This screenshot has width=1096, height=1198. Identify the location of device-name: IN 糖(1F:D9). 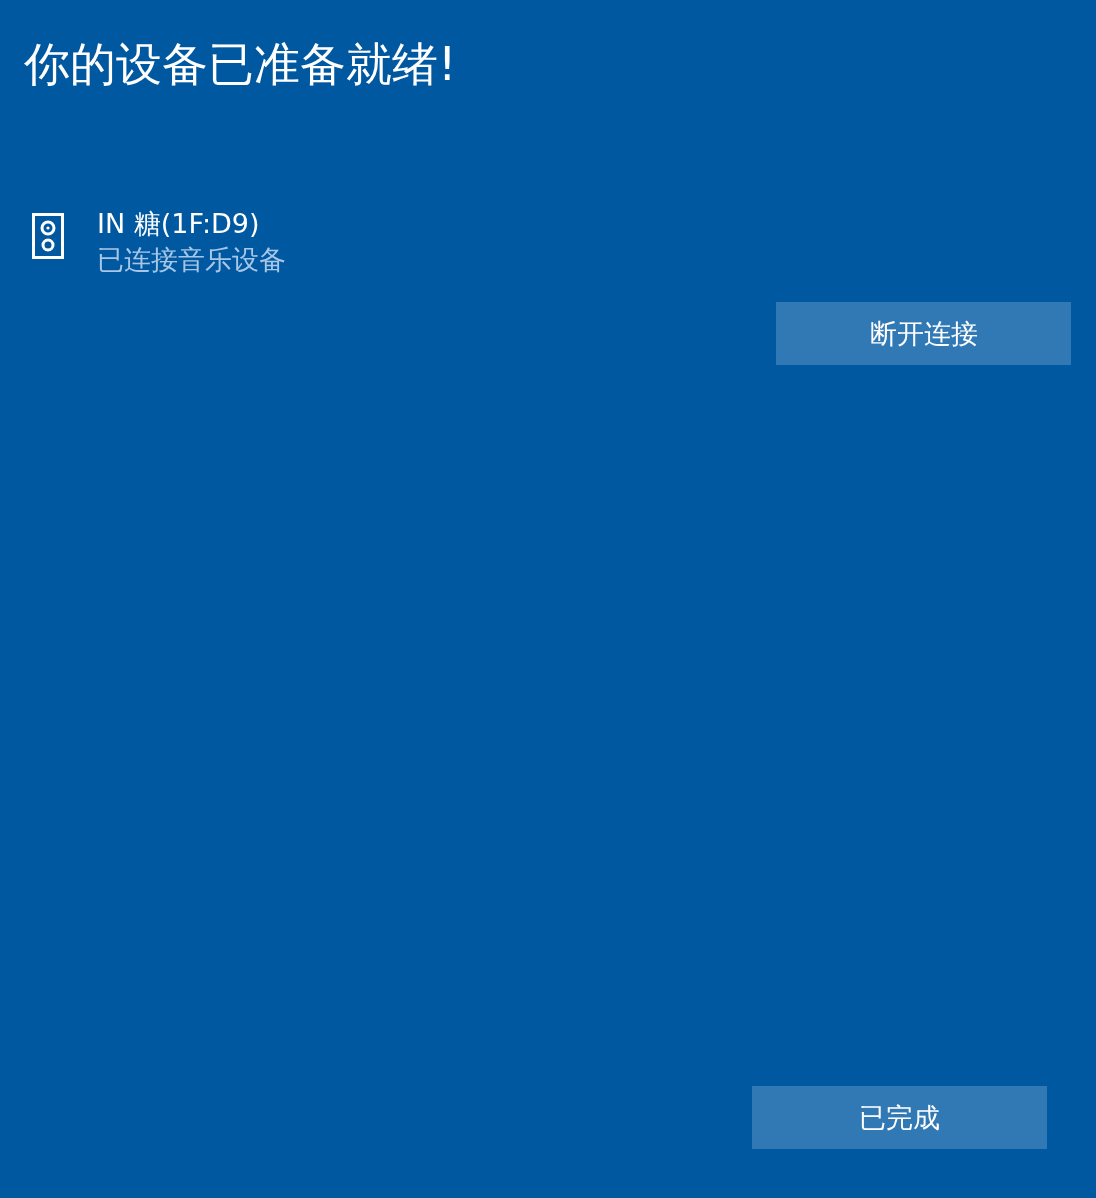
(179, 224).